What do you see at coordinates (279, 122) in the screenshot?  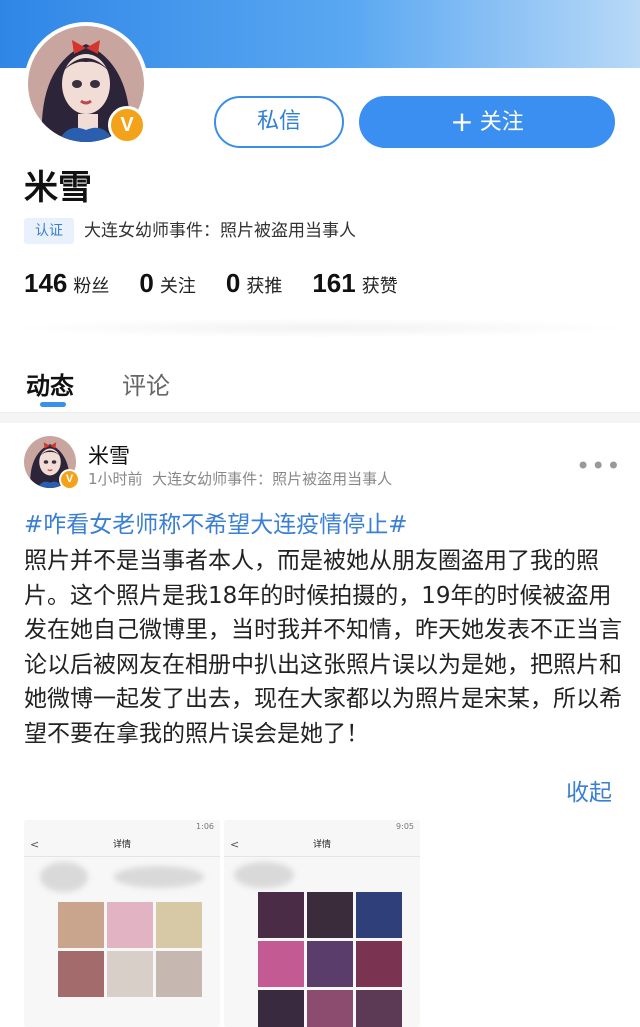 I see `private-message-button: 私信` at bounding box center [279, 122].